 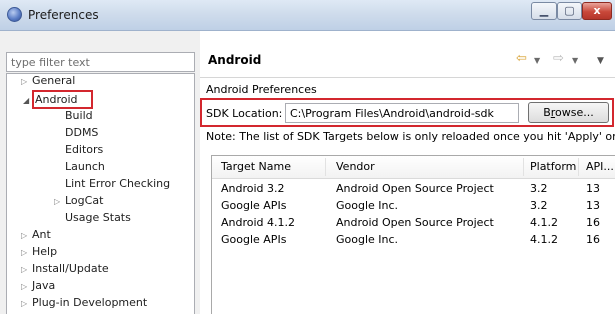 What do you see at coordinates (547, 112) in the screenshot?
I see `browse-label-prefix: B` at bounding box center [547, 112].